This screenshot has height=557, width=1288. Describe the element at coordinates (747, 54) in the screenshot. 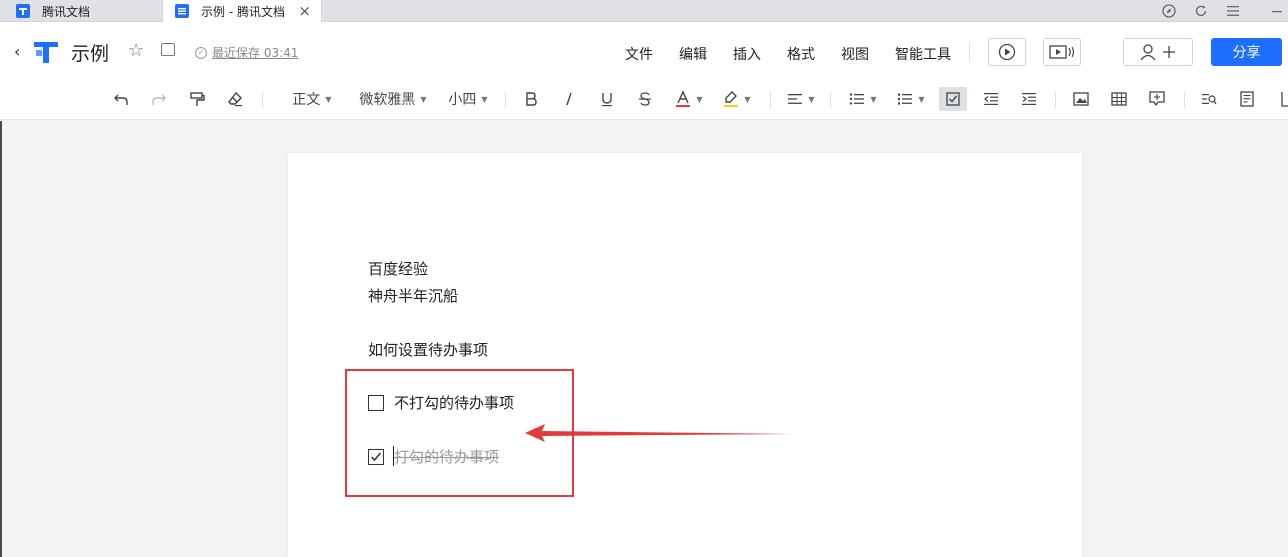

I see `menu-insert: 插入` at that location.